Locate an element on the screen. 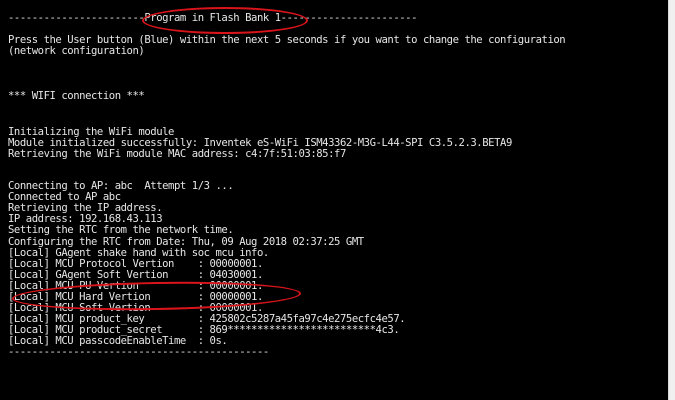  terminal-line: (network configuration) is located at coordinates (76, 51).